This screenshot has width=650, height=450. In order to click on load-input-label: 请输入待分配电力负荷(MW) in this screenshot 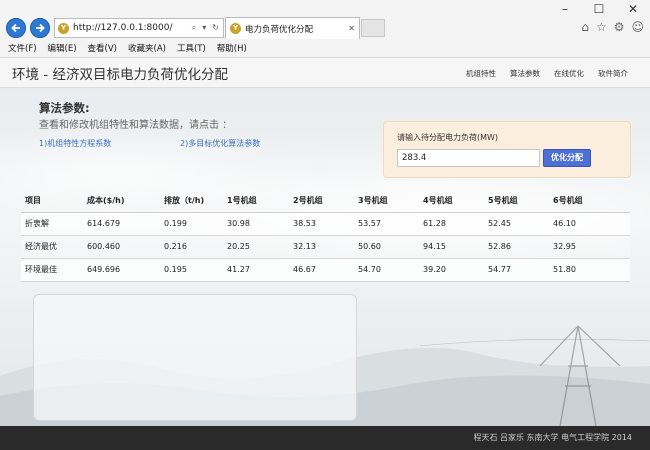, I will do `click(448, 137)`.